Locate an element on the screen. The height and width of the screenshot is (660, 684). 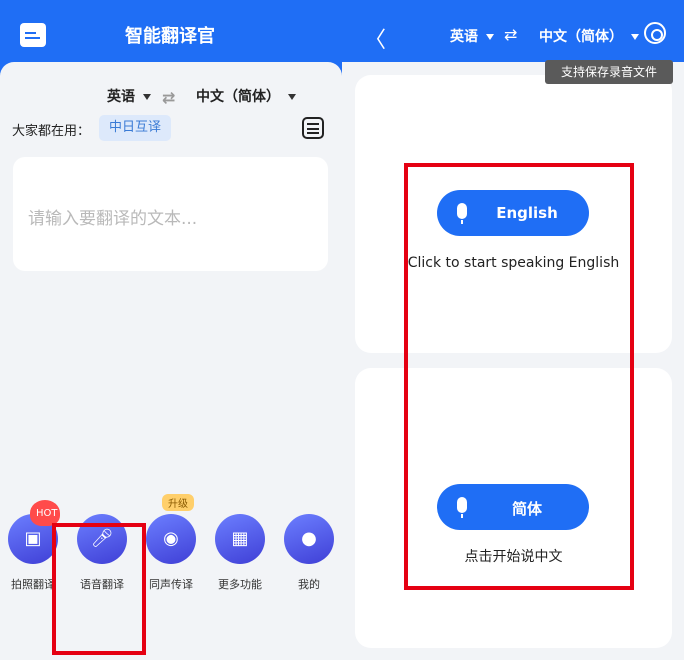
source-language-dropdown: 英语 is located at coordinates (129, 96).